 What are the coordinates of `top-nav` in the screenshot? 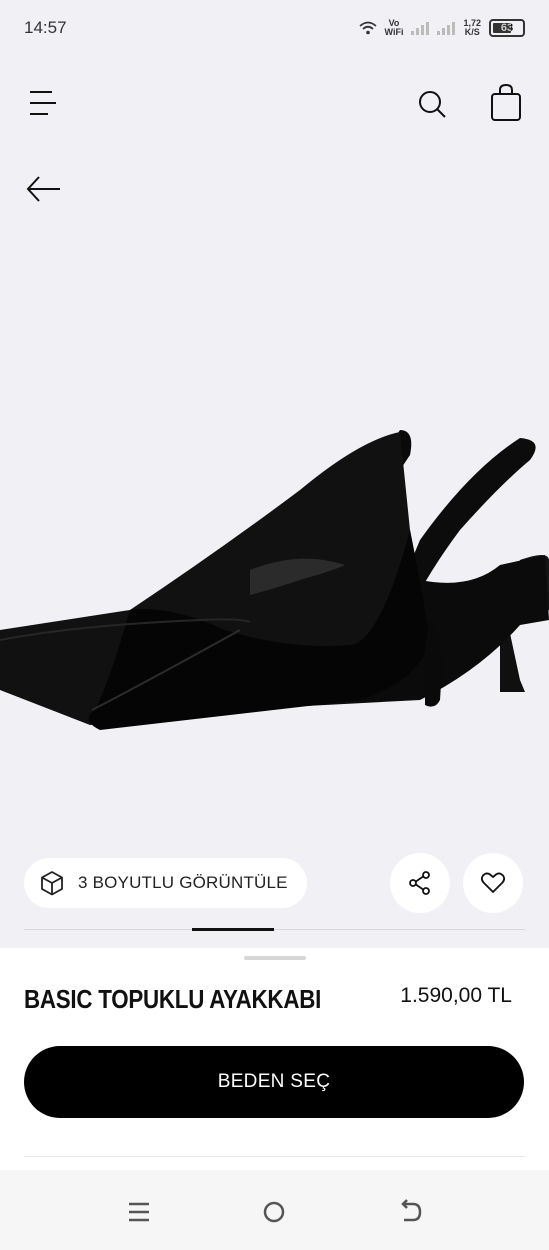 It's located at (274, 104).